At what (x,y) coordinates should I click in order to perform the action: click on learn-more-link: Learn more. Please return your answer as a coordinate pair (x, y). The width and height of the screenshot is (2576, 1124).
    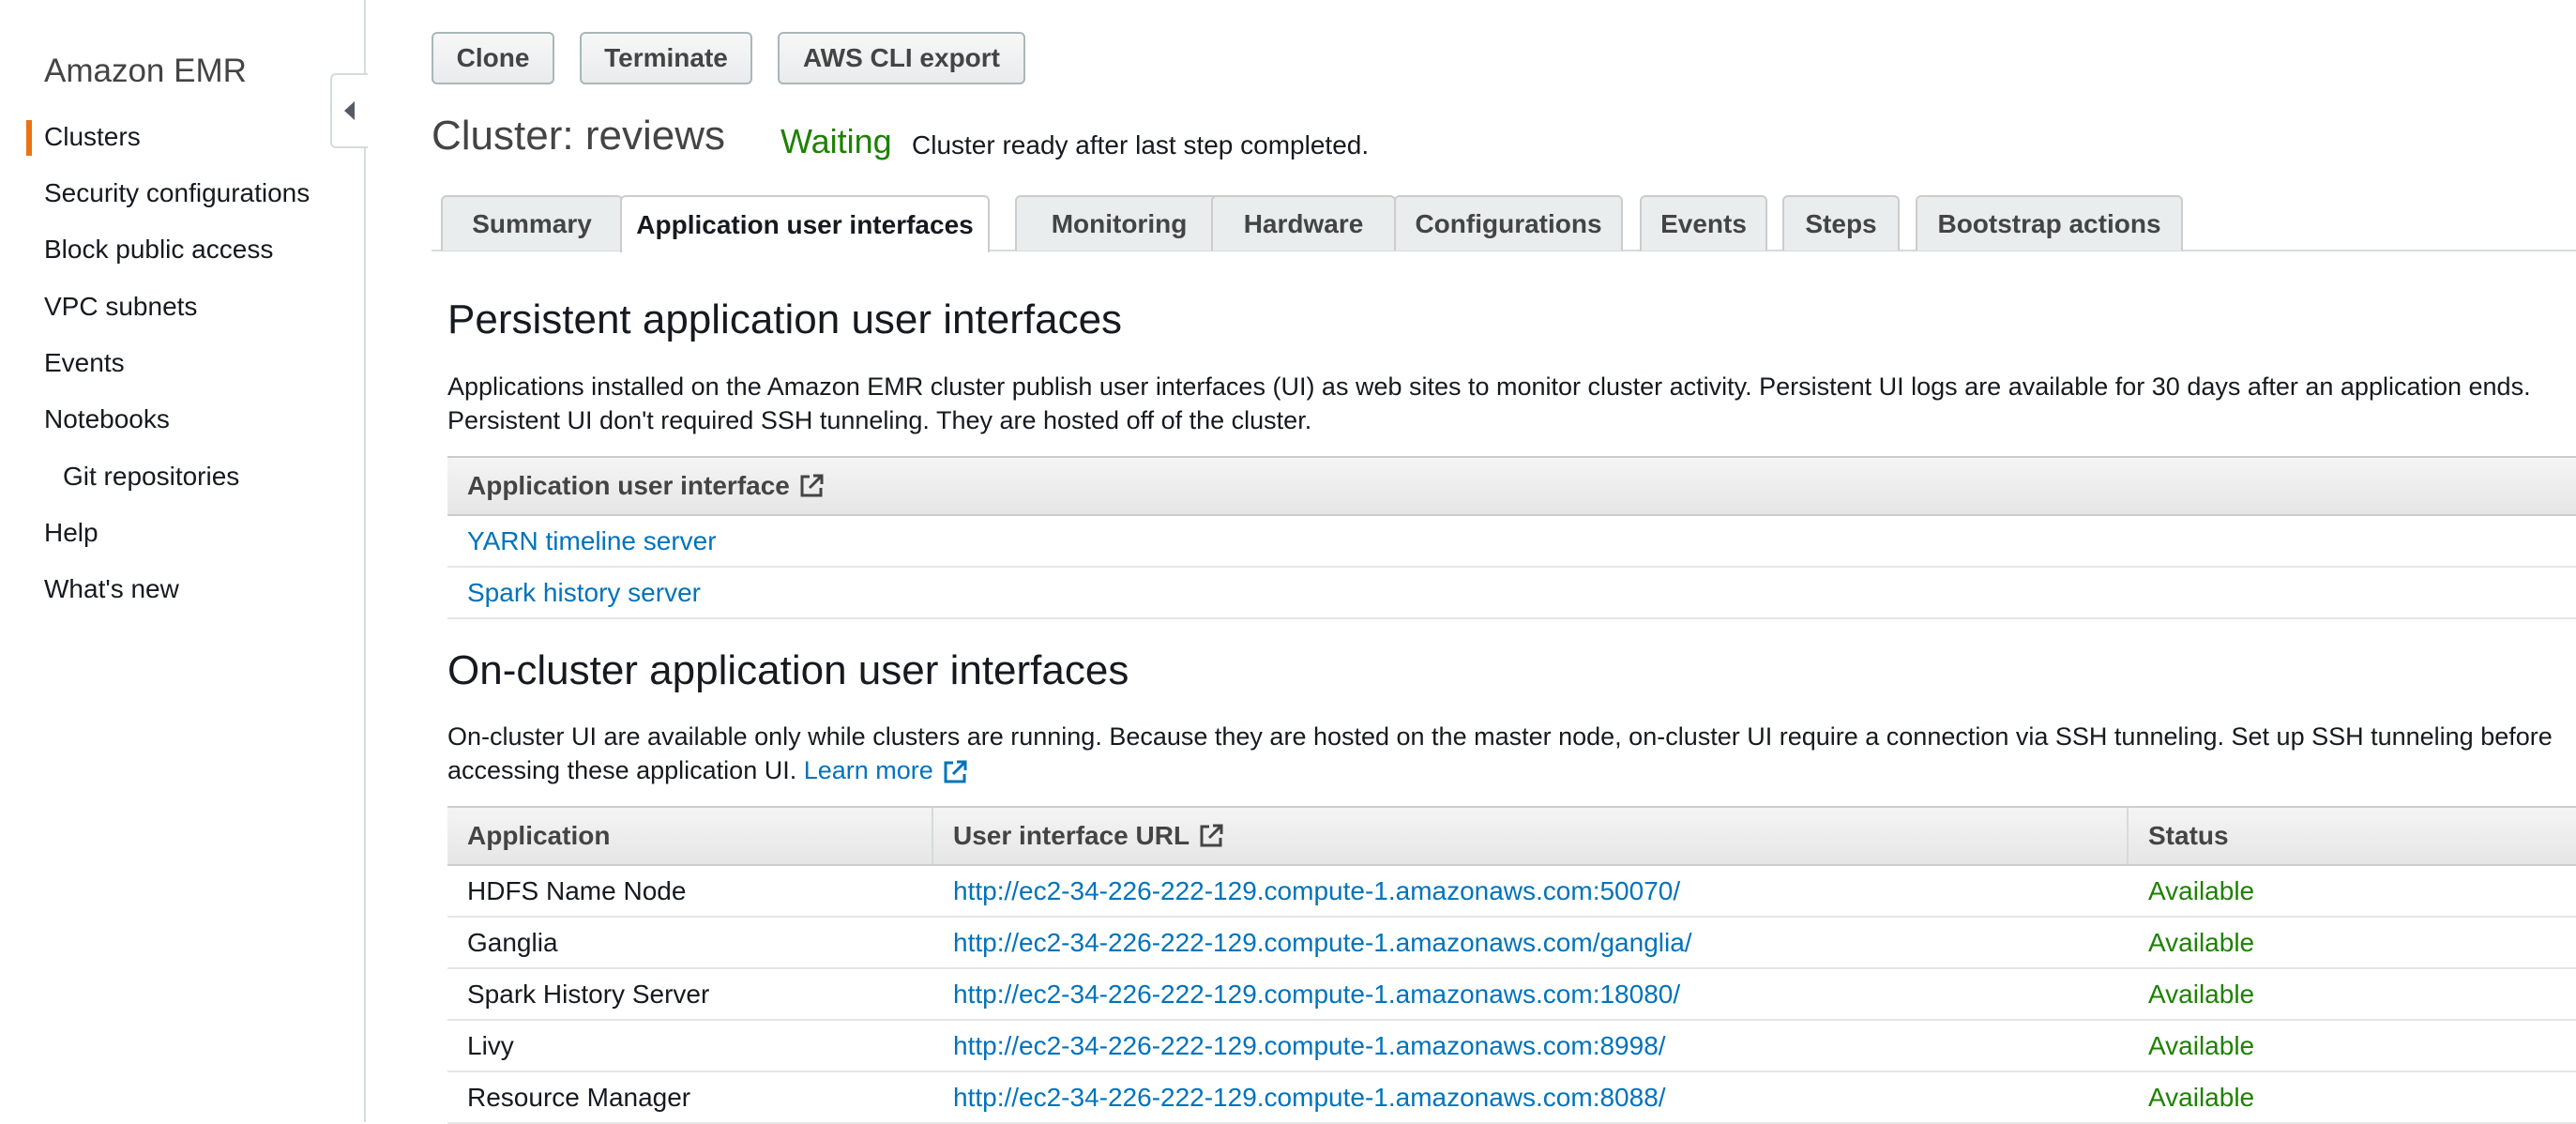
    Looking at the image, I should click on (886, 770).